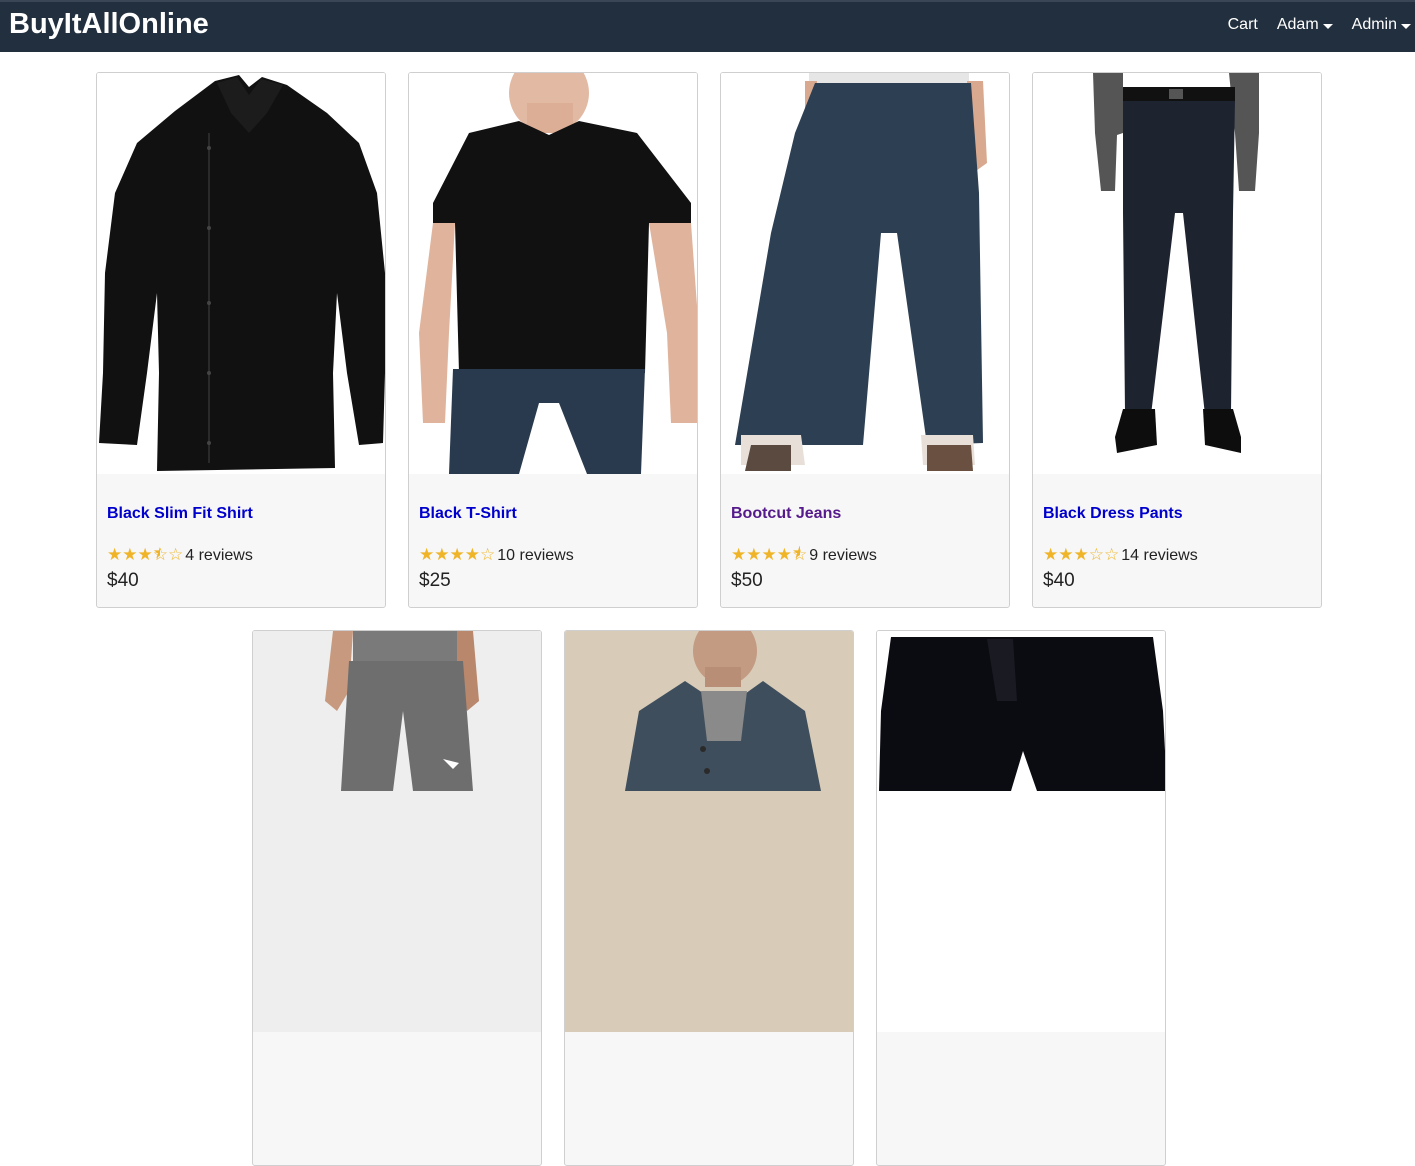 This screenshot has height=1166, width=1415. I want to click on star-rating: ★★★★★☆, so click(769, 555).